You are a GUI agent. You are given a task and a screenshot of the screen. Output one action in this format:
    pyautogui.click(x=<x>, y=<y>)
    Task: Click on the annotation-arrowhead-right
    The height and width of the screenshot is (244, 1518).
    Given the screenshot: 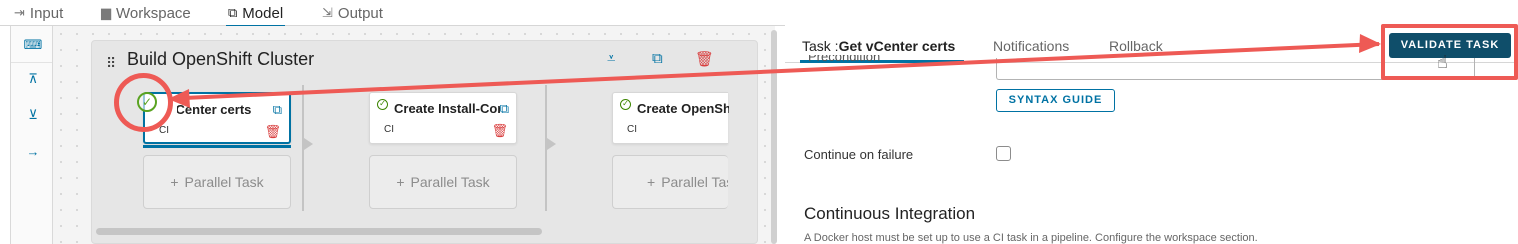 What is the action you would take?
    pyautogui.click(x=1370, y=43)
    